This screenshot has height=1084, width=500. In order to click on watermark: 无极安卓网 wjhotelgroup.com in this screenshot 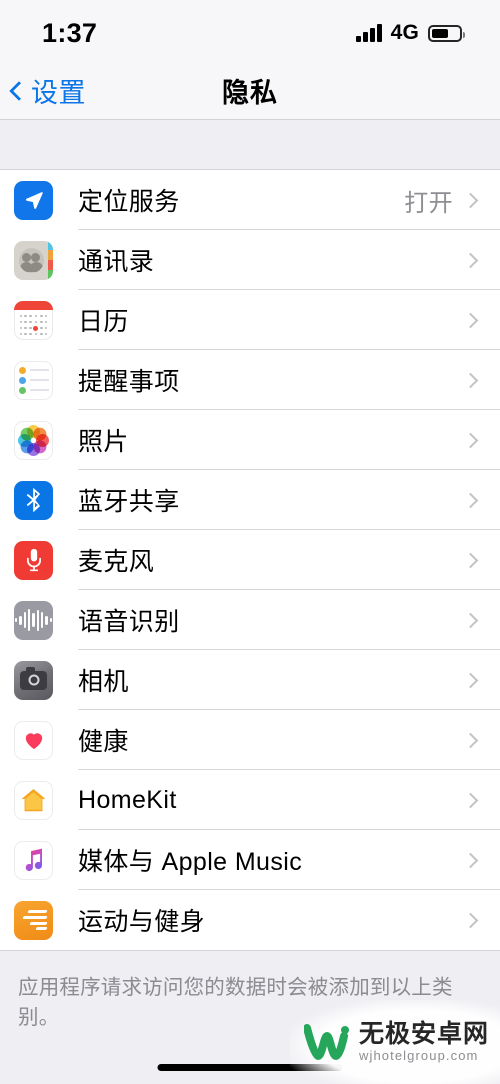, I will do `click(395, 1042)`.